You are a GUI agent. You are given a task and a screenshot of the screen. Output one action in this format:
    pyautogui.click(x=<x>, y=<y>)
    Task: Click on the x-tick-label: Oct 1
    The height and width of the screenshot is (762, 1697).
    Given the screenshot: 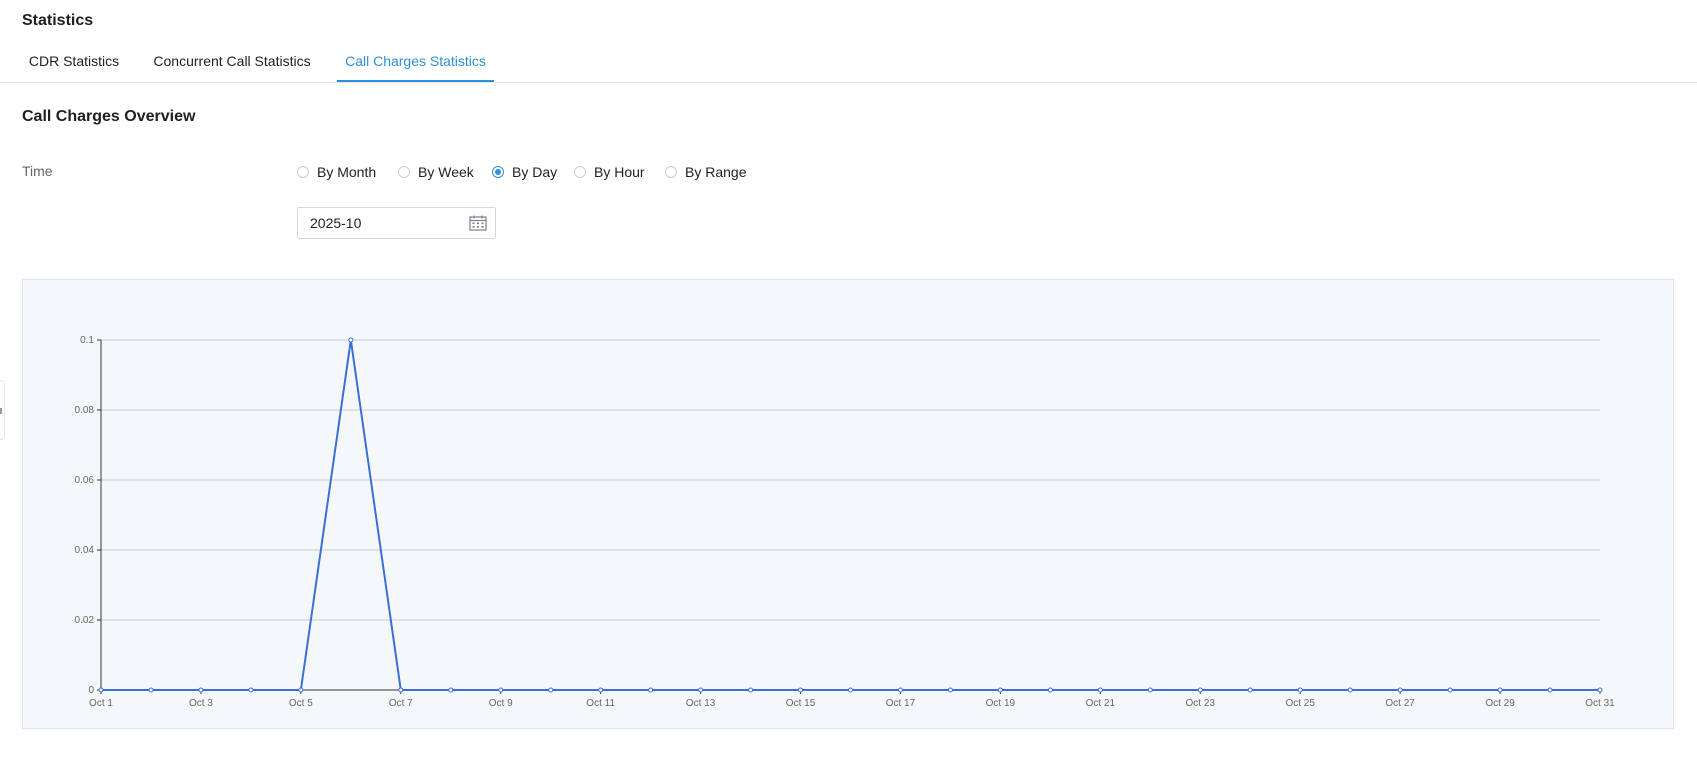 What is the action you would take?
    pyautogui.click(x=101, y=703)
    